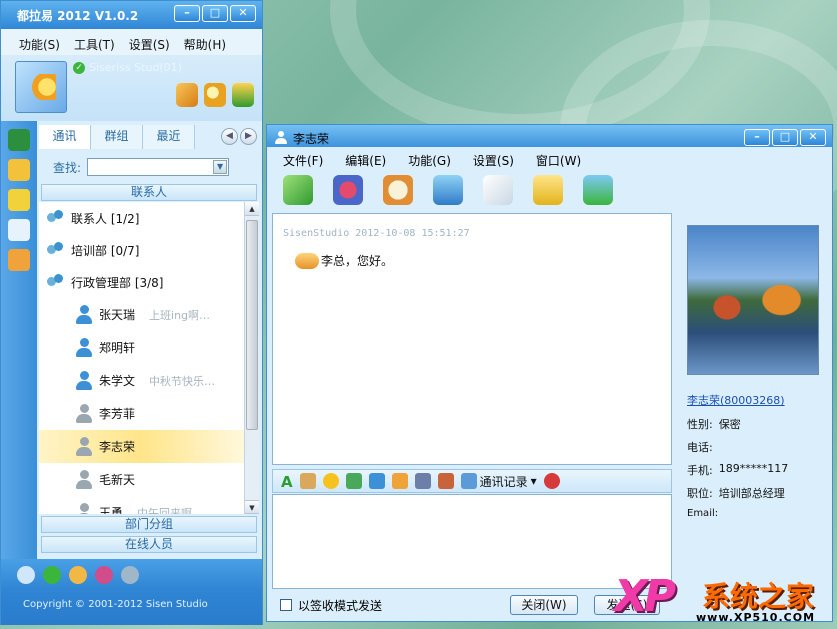 The height and width of the screenshot is (629, 837). I want to click on search-label: 查找:, so click(67, 167).